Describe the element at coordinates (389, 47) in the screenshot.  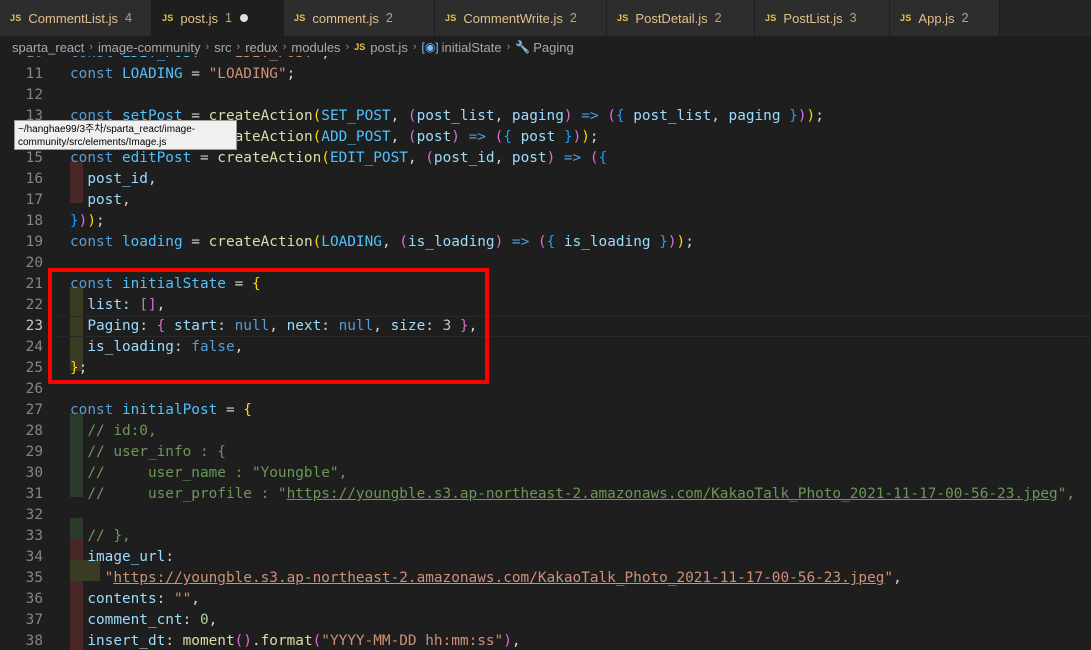
I see `breadcrumb-file: post.js` at that location.